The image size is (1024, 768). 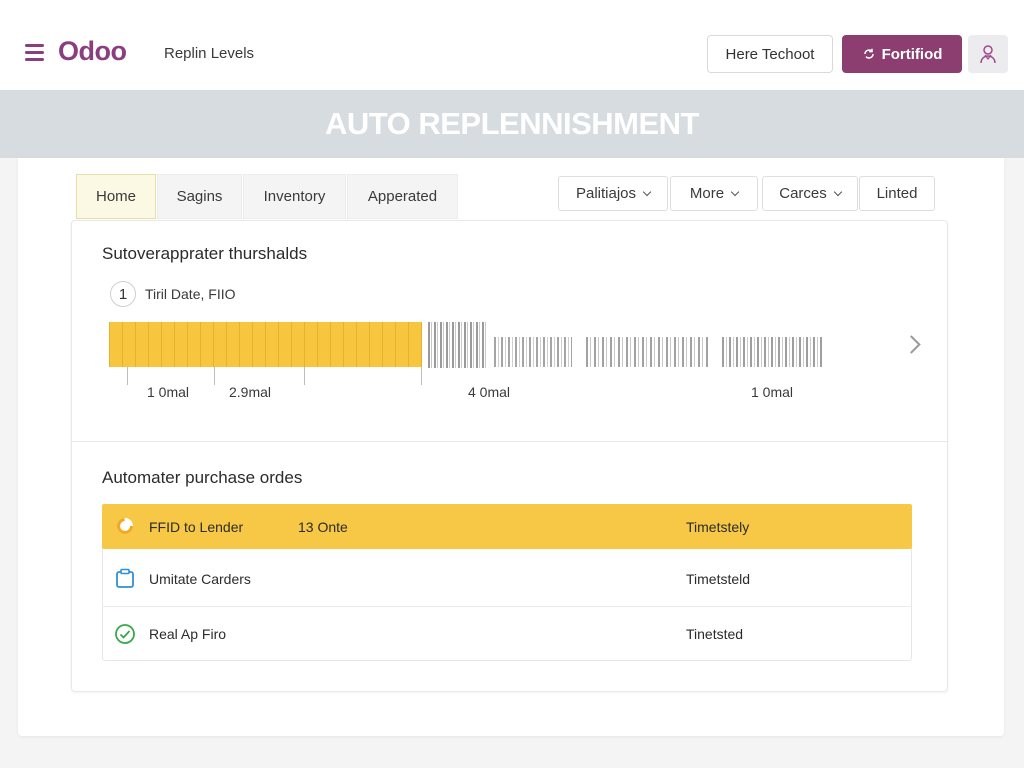 I want to click on axis-label: 2.9mal, so click(x=250, y=392).